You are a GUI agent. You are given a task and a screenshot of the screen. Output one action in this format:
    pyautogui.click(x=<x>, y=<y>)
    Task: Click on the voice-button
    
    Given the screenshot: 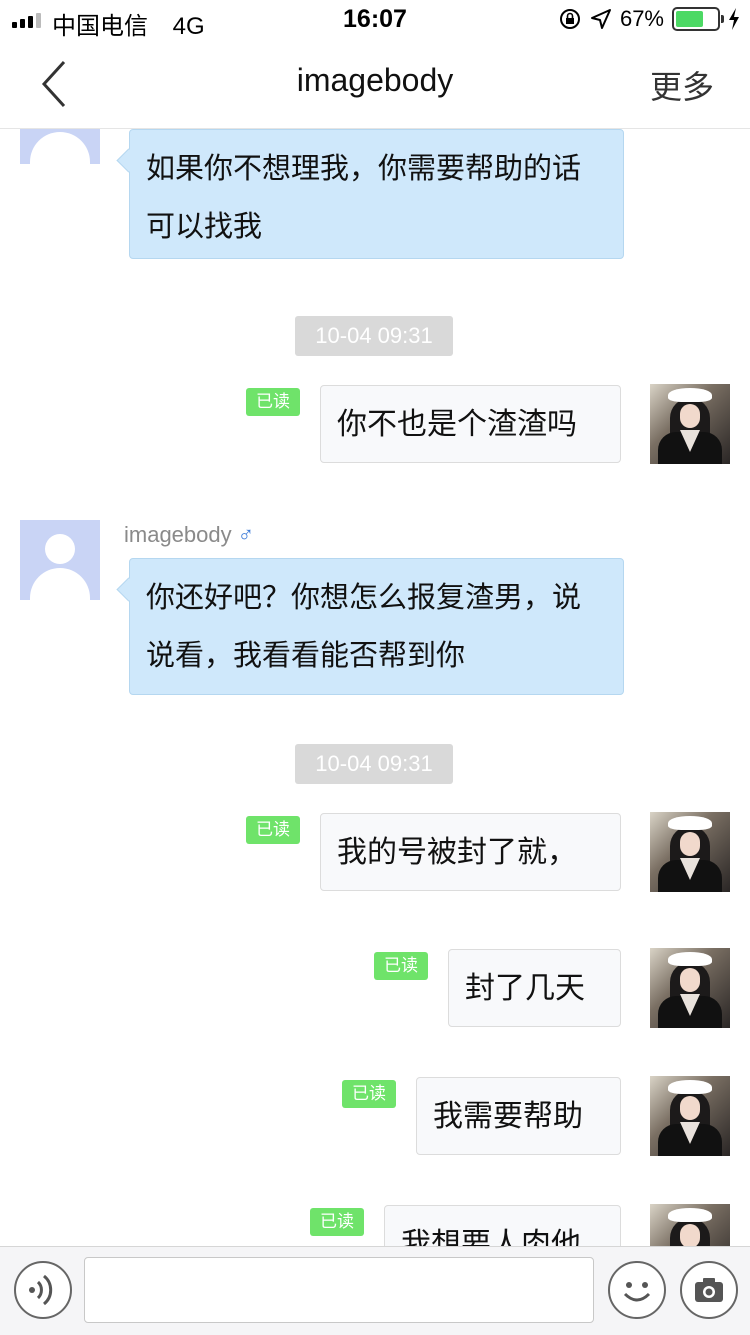 What is the action you would take?
    pyautogui.click(x=43, y=1290)
    